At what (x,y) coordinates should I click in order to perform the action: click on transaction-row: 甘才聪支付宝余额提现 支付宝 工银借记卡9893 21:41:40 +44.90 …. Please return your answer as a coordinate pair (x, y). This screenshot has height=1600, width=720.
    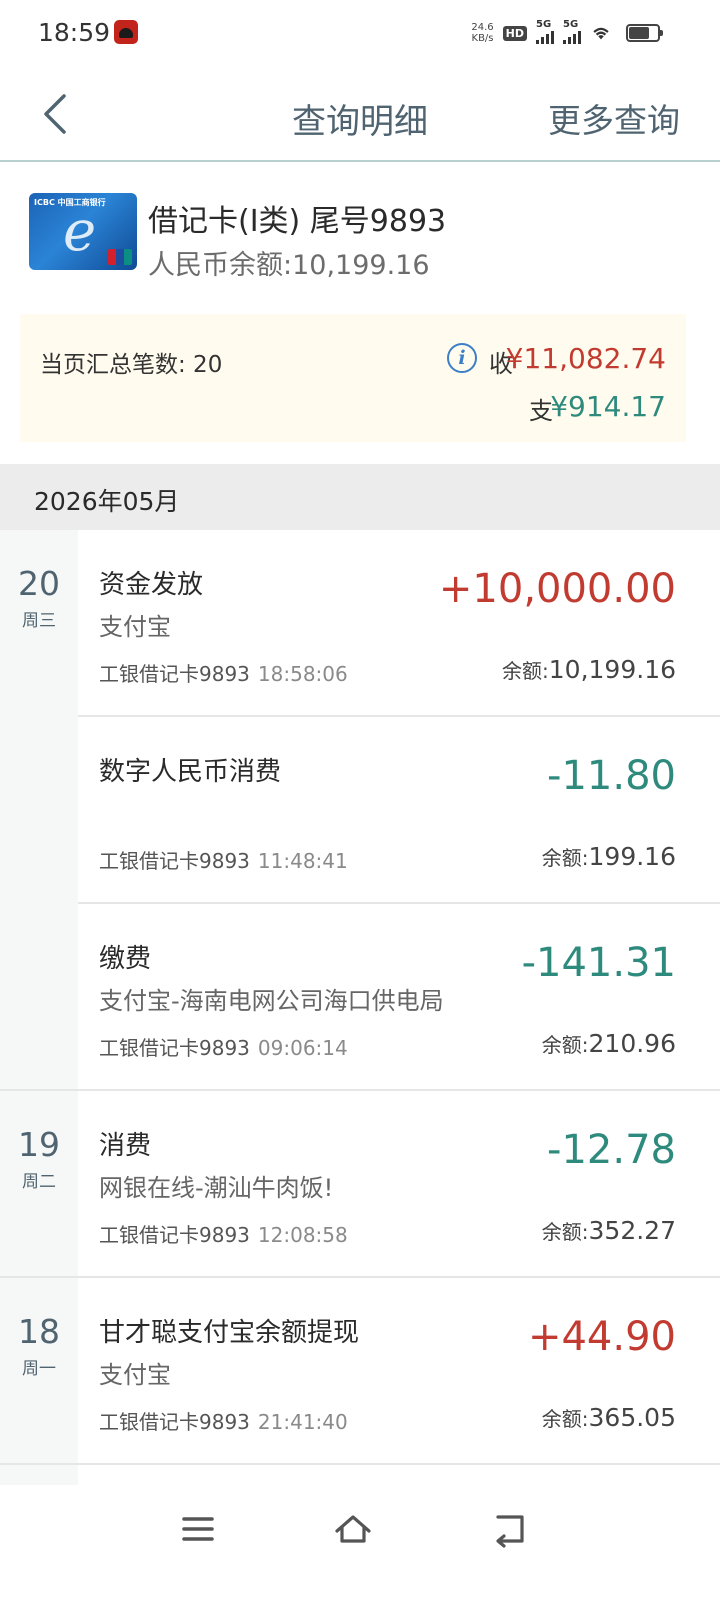
    Looking at the image, I should click on (360, 1371).